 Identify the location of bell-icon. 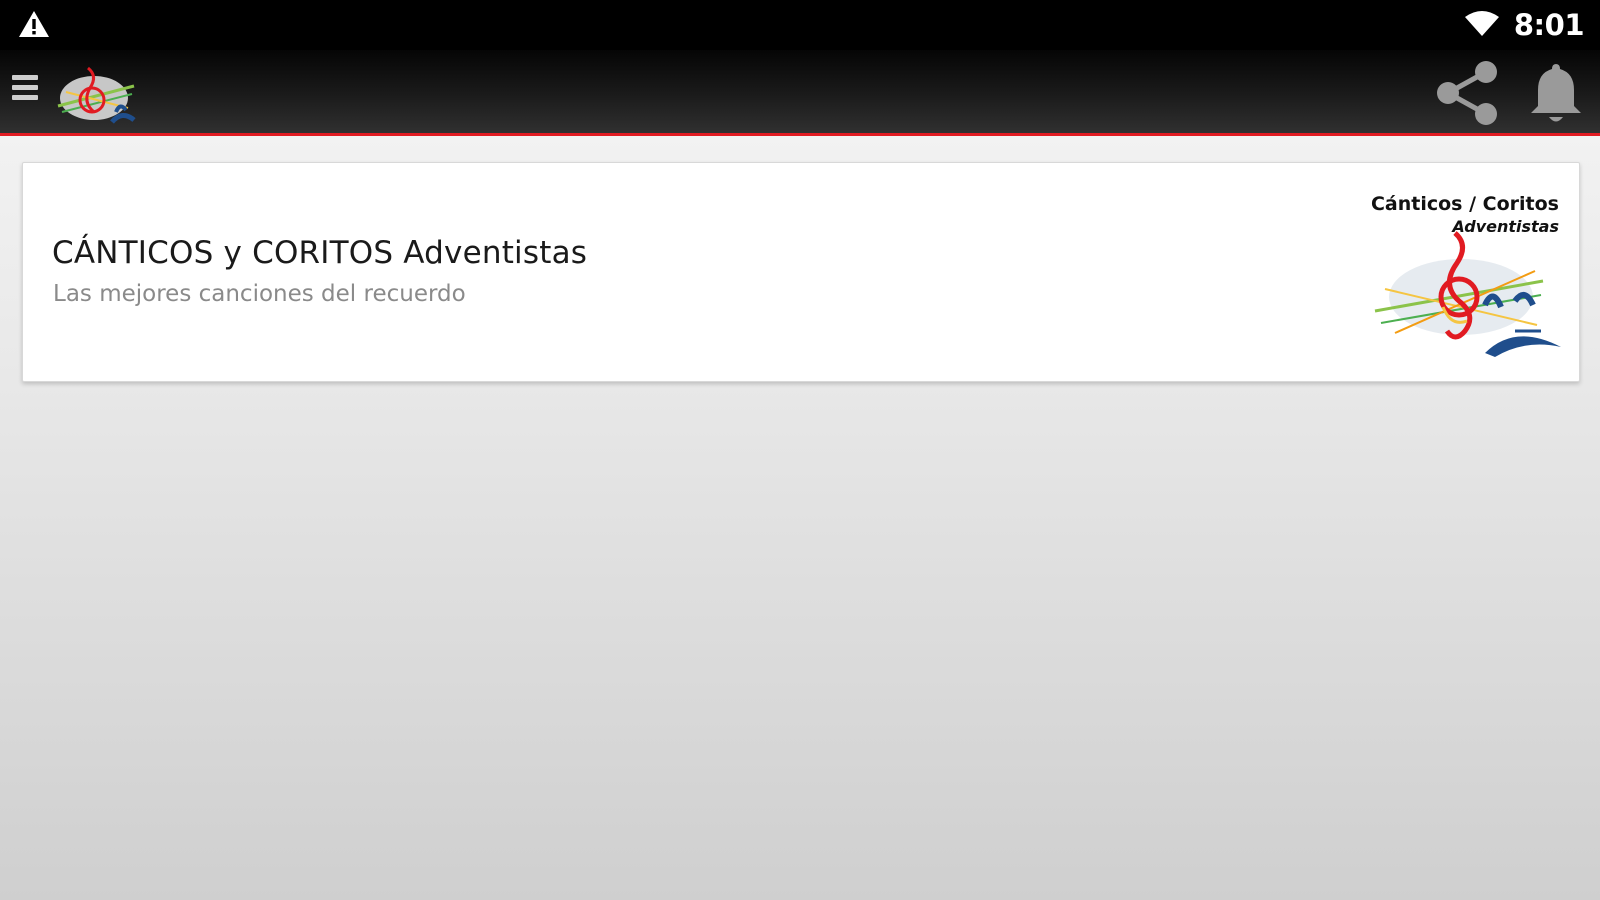
(1556, 93).